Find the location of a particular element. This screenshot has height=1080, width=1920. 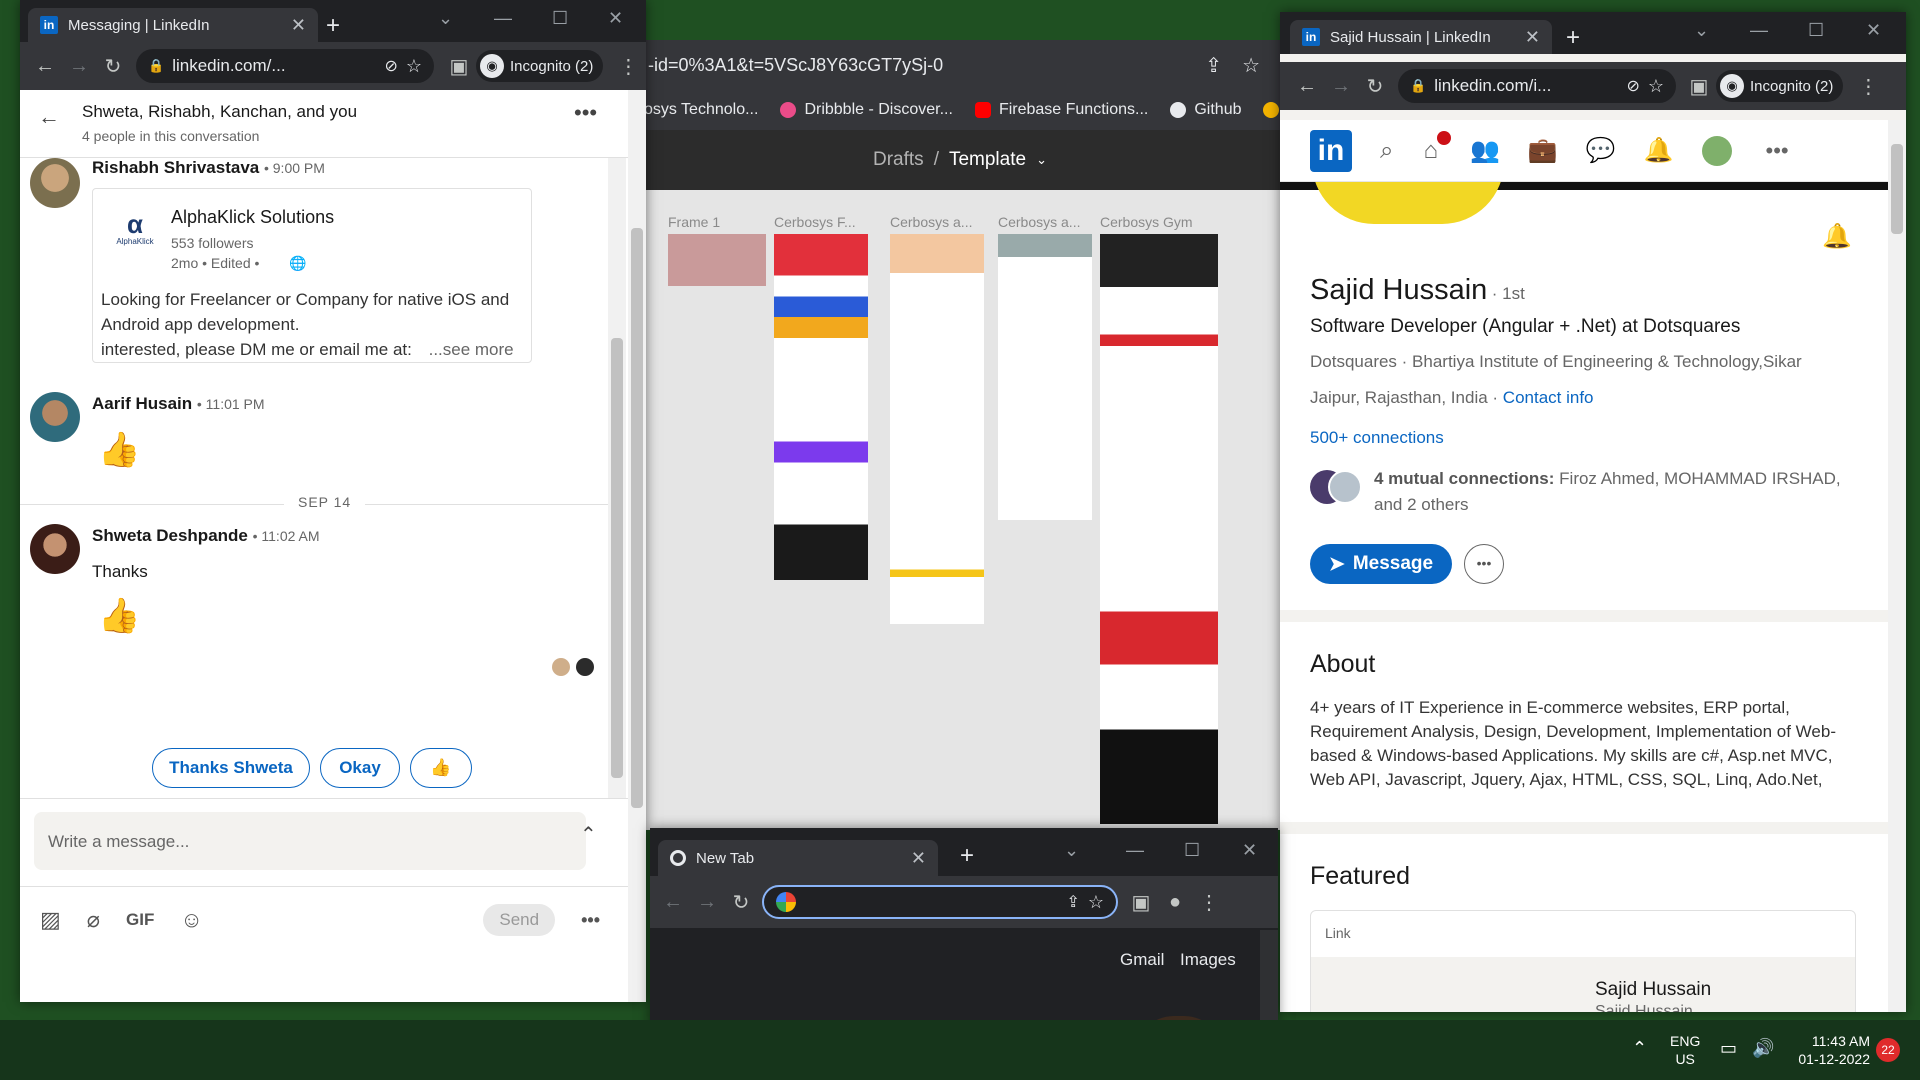

message-button: ➤ Message is located at coordinates (1381, 564).